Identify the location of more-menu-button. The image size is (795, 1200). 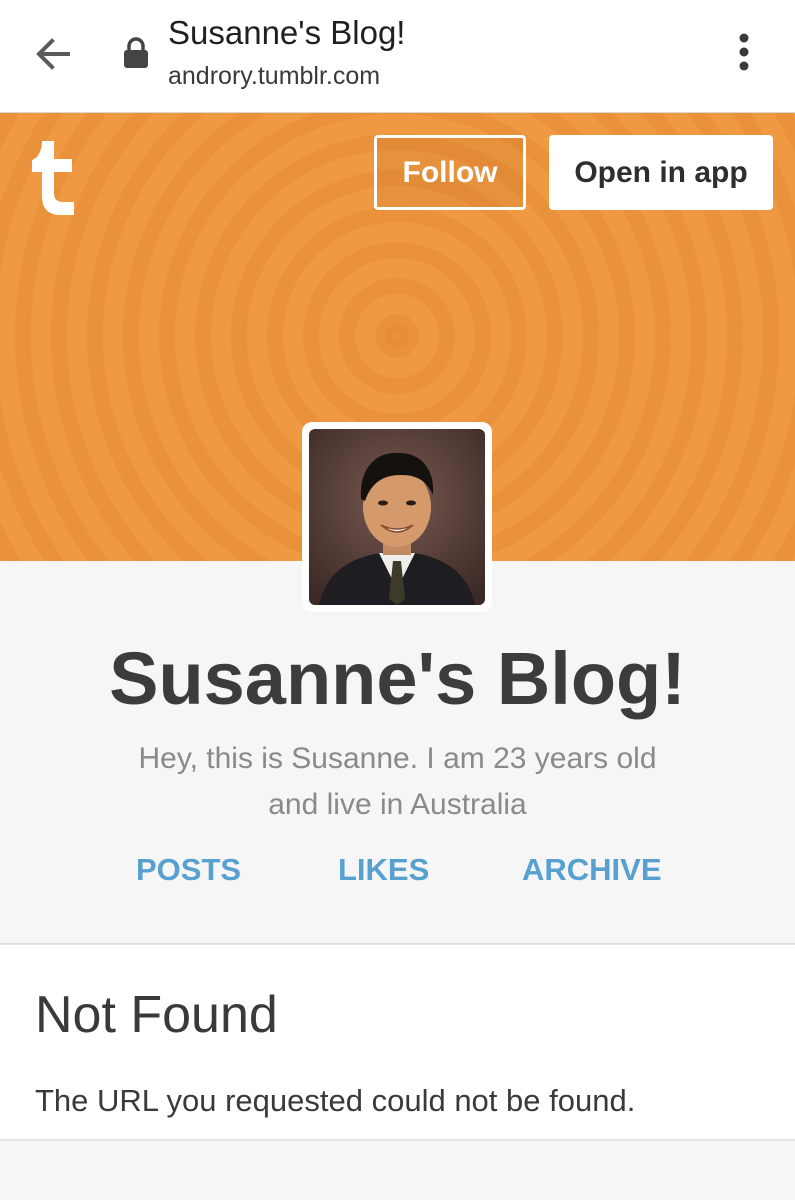
(744, 52).